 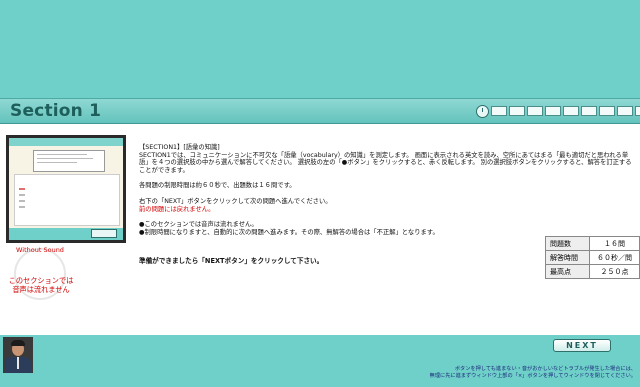 What do you see at coordinates (231, 261) in the screenshot?
I see `ready-instruction: 準備ができましたら「NEXTボタン」をクリックして下さい。` at bounding box center [231, 261].